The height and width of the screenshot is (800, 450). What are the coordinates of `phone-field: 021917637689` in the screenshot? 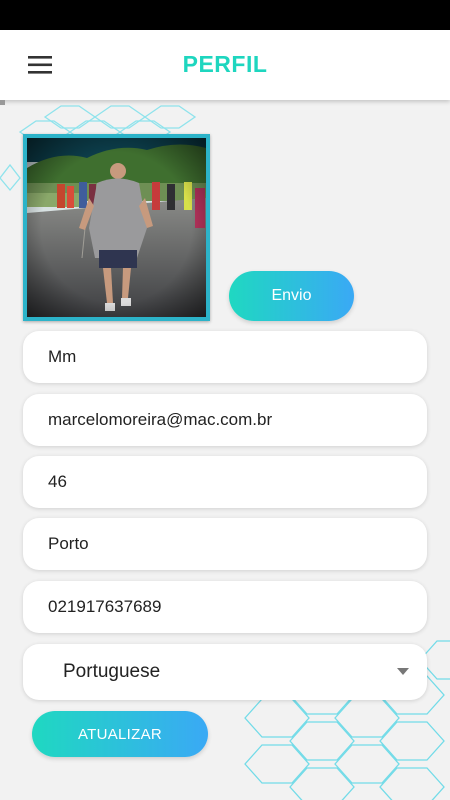 It's located at (225, 607).